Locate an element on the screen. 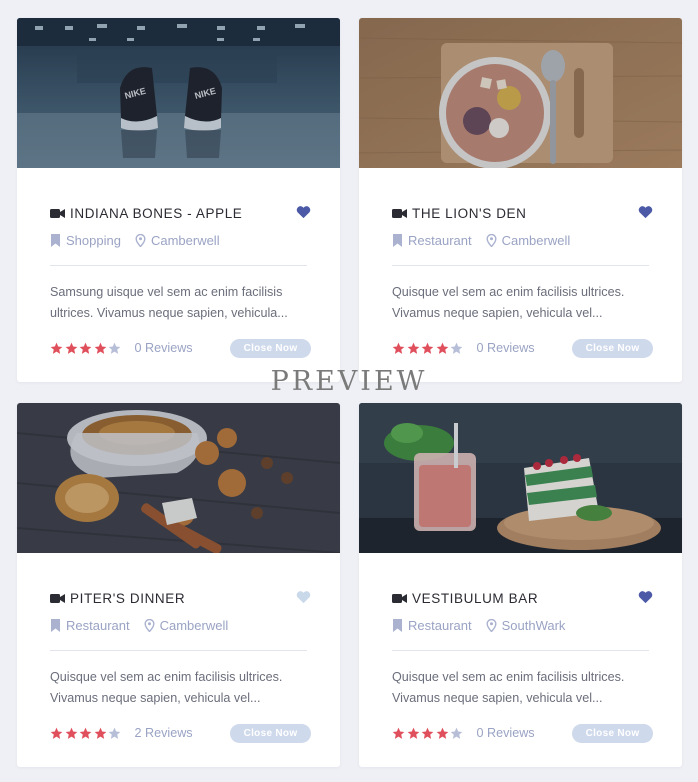  listing-image-sneakers: NIKE NIKE is located at coordinates (178, 93).